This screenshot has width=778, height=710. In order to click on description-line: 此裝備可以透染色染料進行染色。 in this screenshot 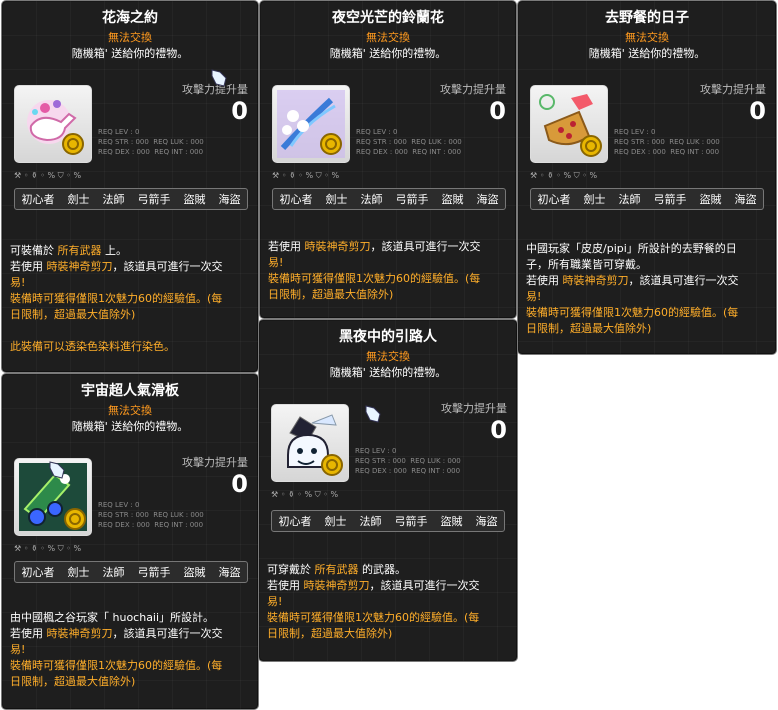, I will do `click(131, 347)`.